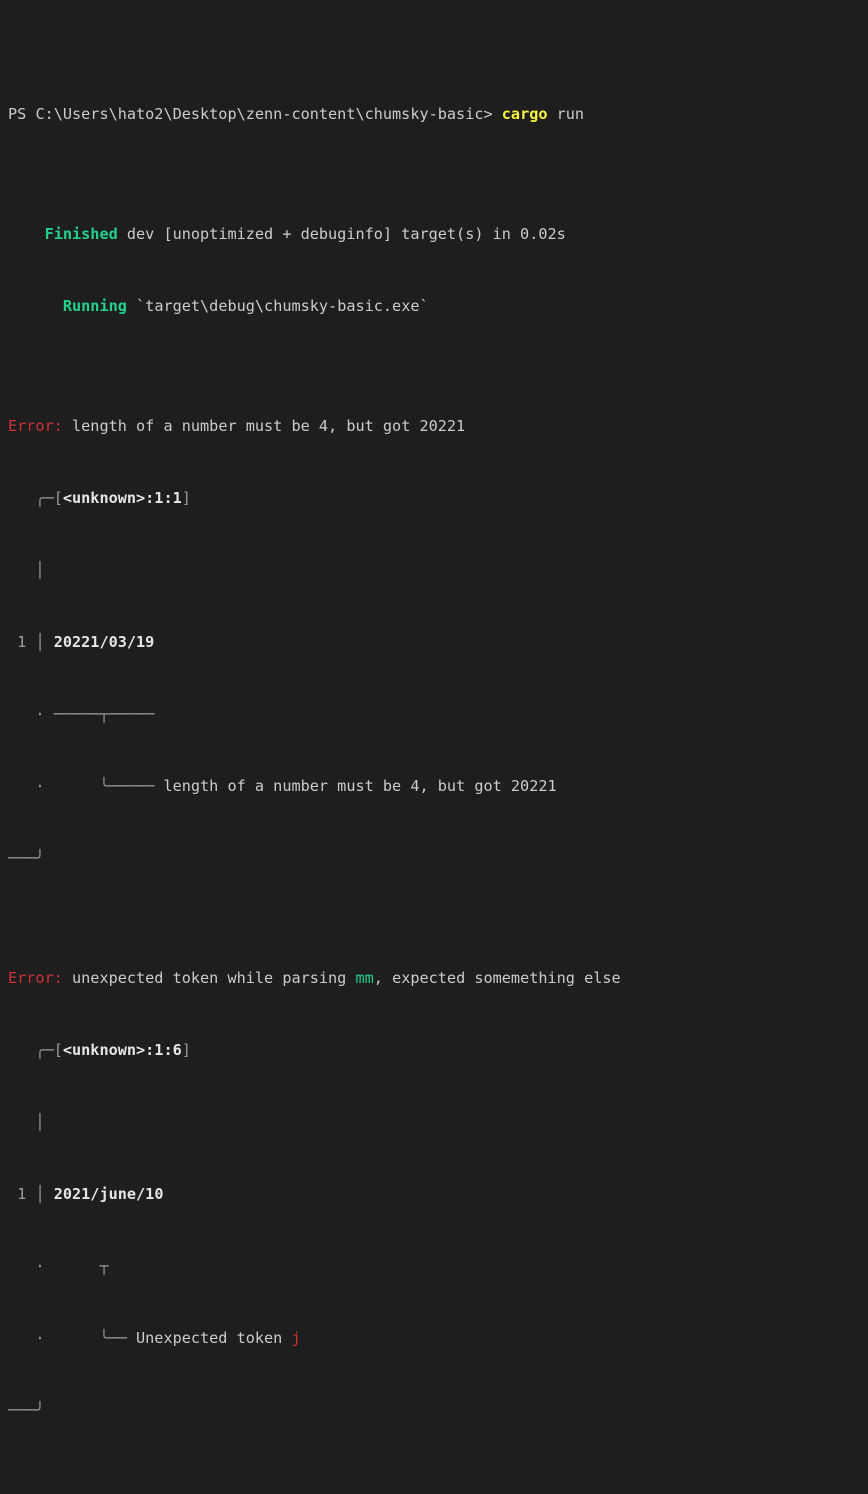 This screenshot has height=1494, width=868. What do you see at coordinates (81, 234) in the screenshot?
I see `cargo-status-label: Finished` at bounding box center [81, 234].